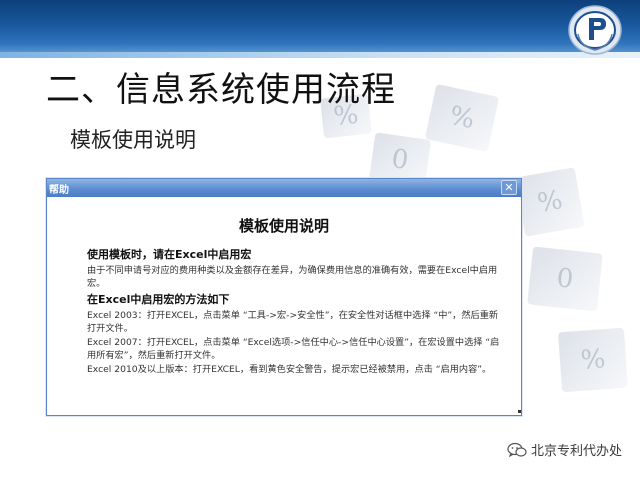 This screenshot has width=640, height=480. Describe the element at coordinates (59, 190) in the screenshot. I see `dialog-title: 帮助` at that location.